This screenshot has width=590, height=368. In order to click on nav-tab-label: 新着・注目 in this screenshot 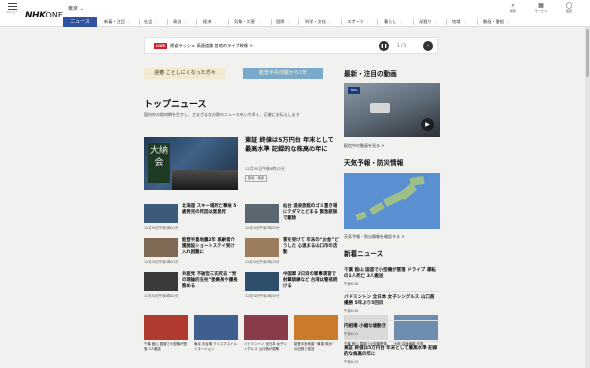, I will do `click(114, 21)`.